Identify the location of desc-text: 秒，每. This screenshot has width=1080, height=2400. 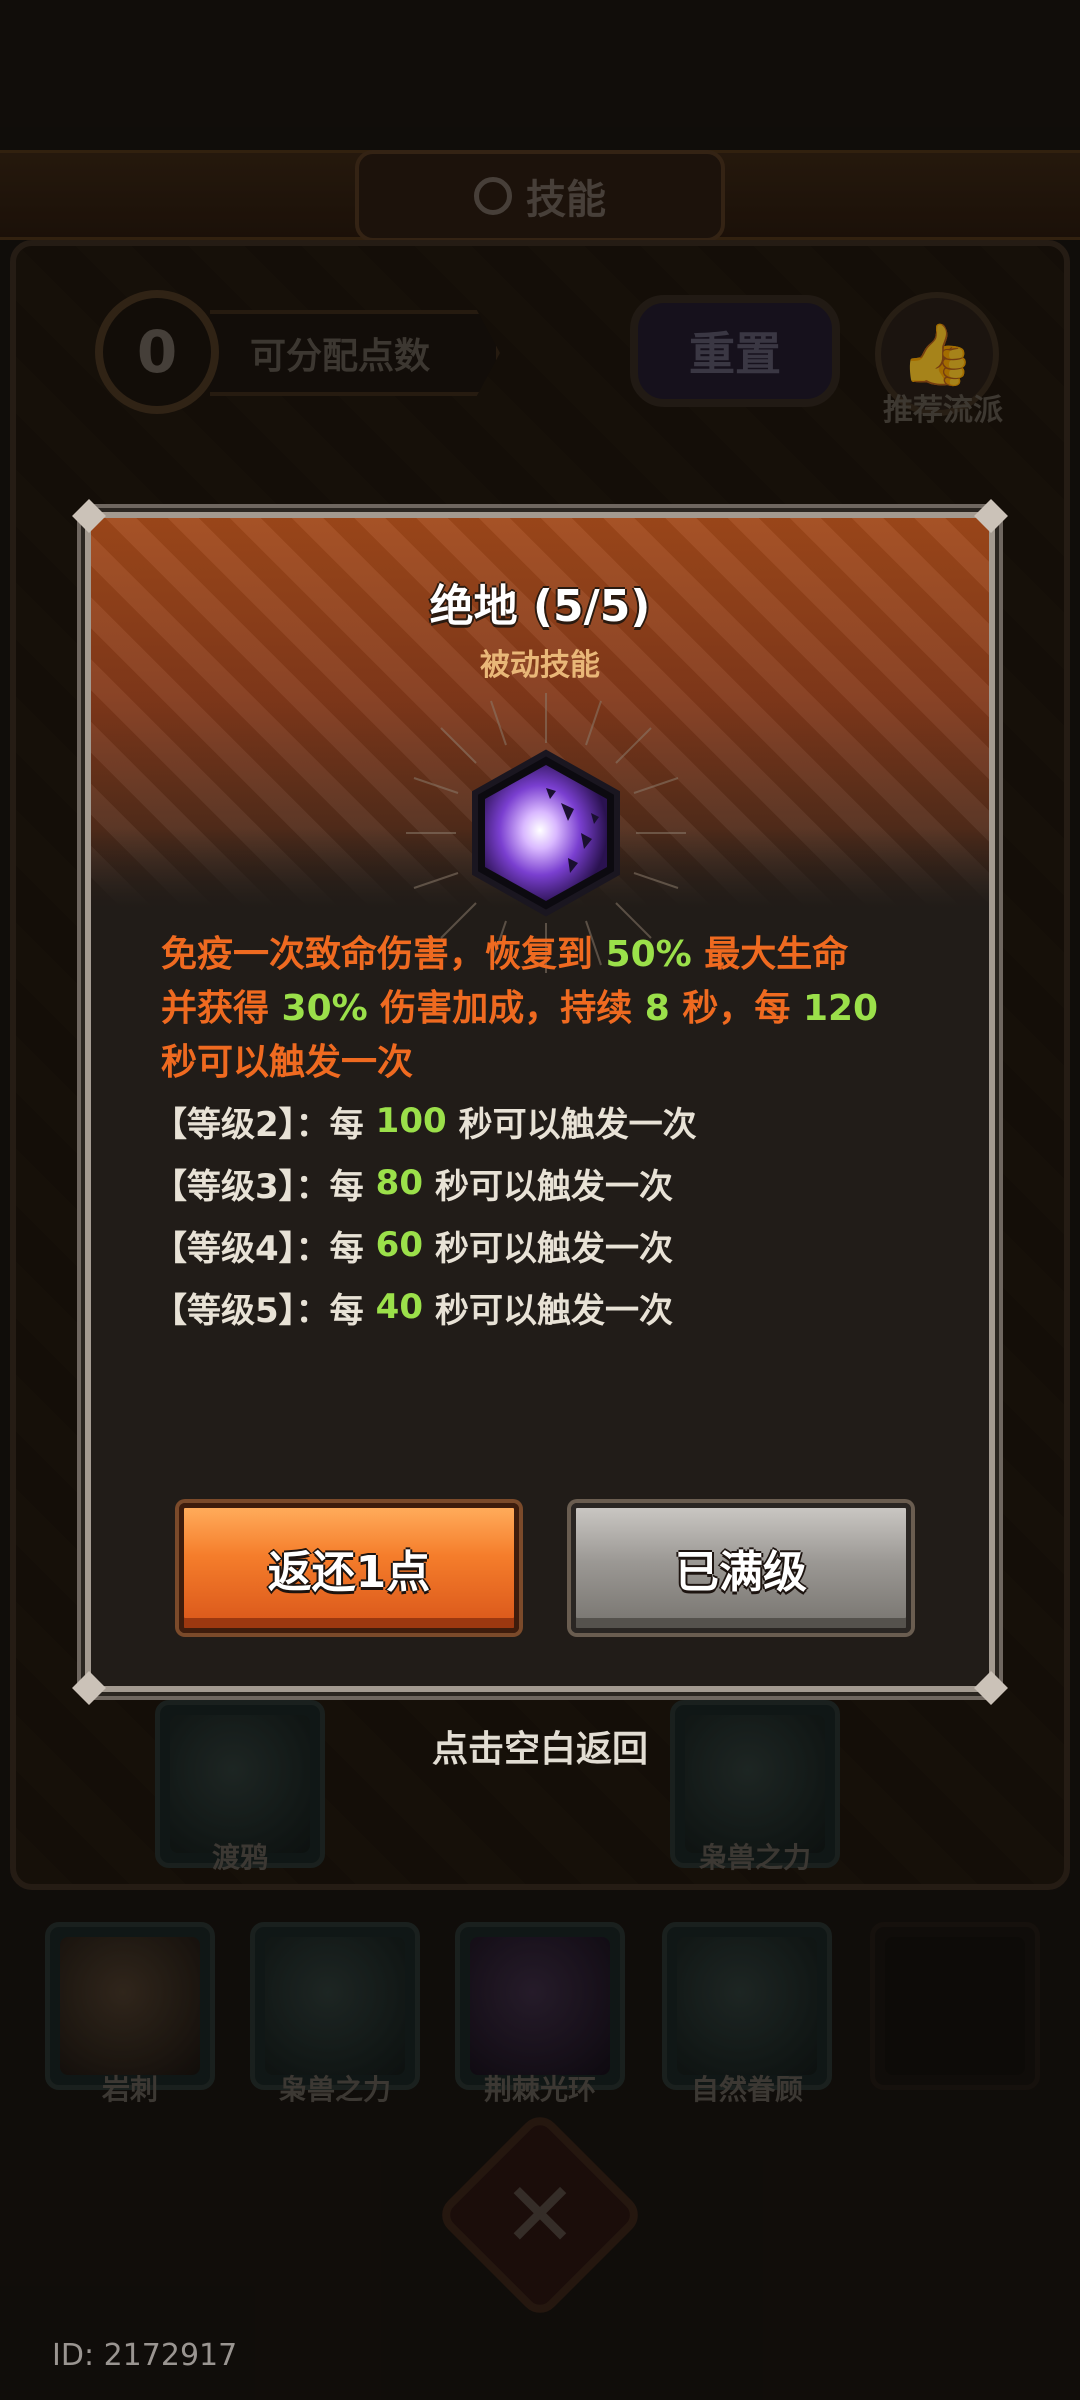
(736, 1008).